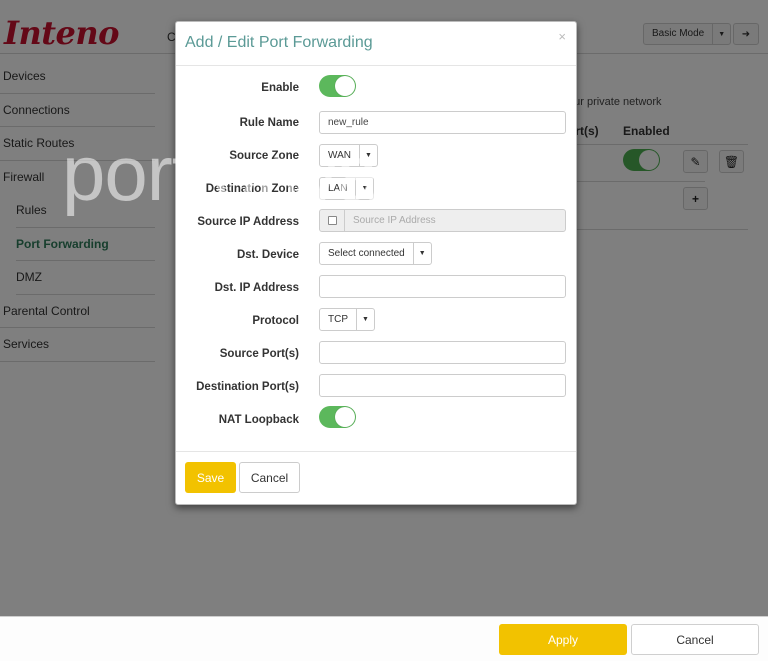 This screenshot has height=661, width=768. What do you see at coordinates (279, 42) in the screenshot?
I see `dialog-title: Add / Edit Port Forwarding` at bounding box center [279, 42].